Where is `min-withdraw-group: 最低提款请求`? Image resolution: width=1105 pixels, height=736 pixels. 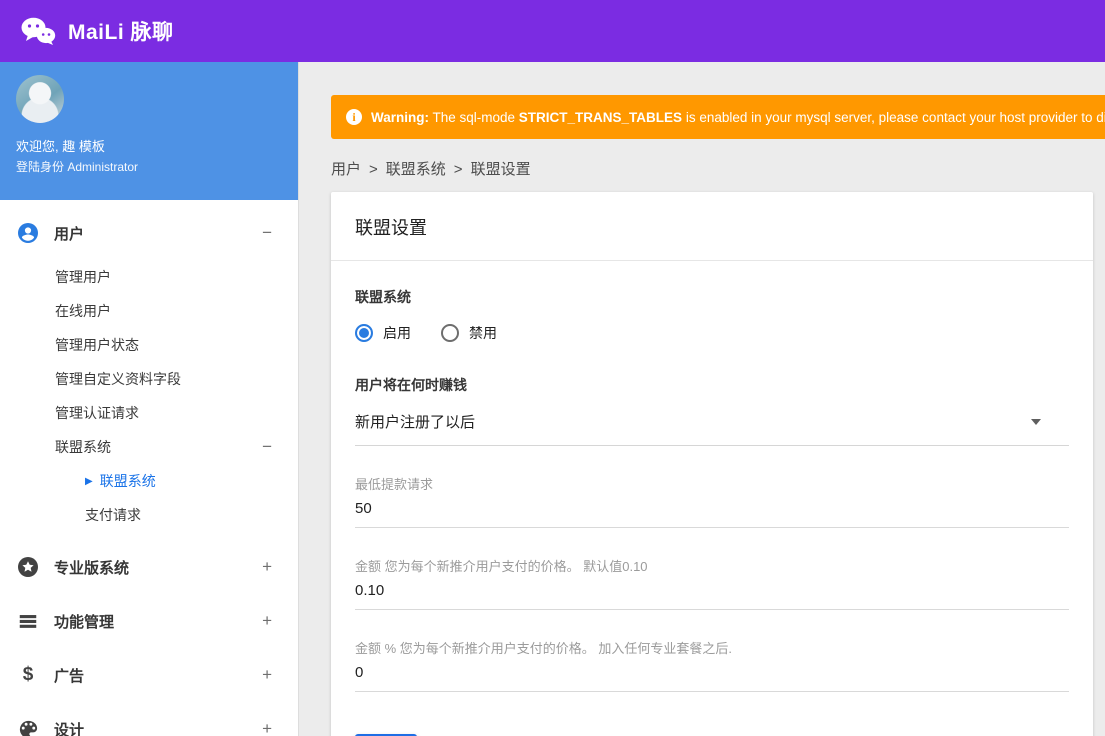 min-withdraw-group: 最低提款请求 is located at coordinates (712, 501).